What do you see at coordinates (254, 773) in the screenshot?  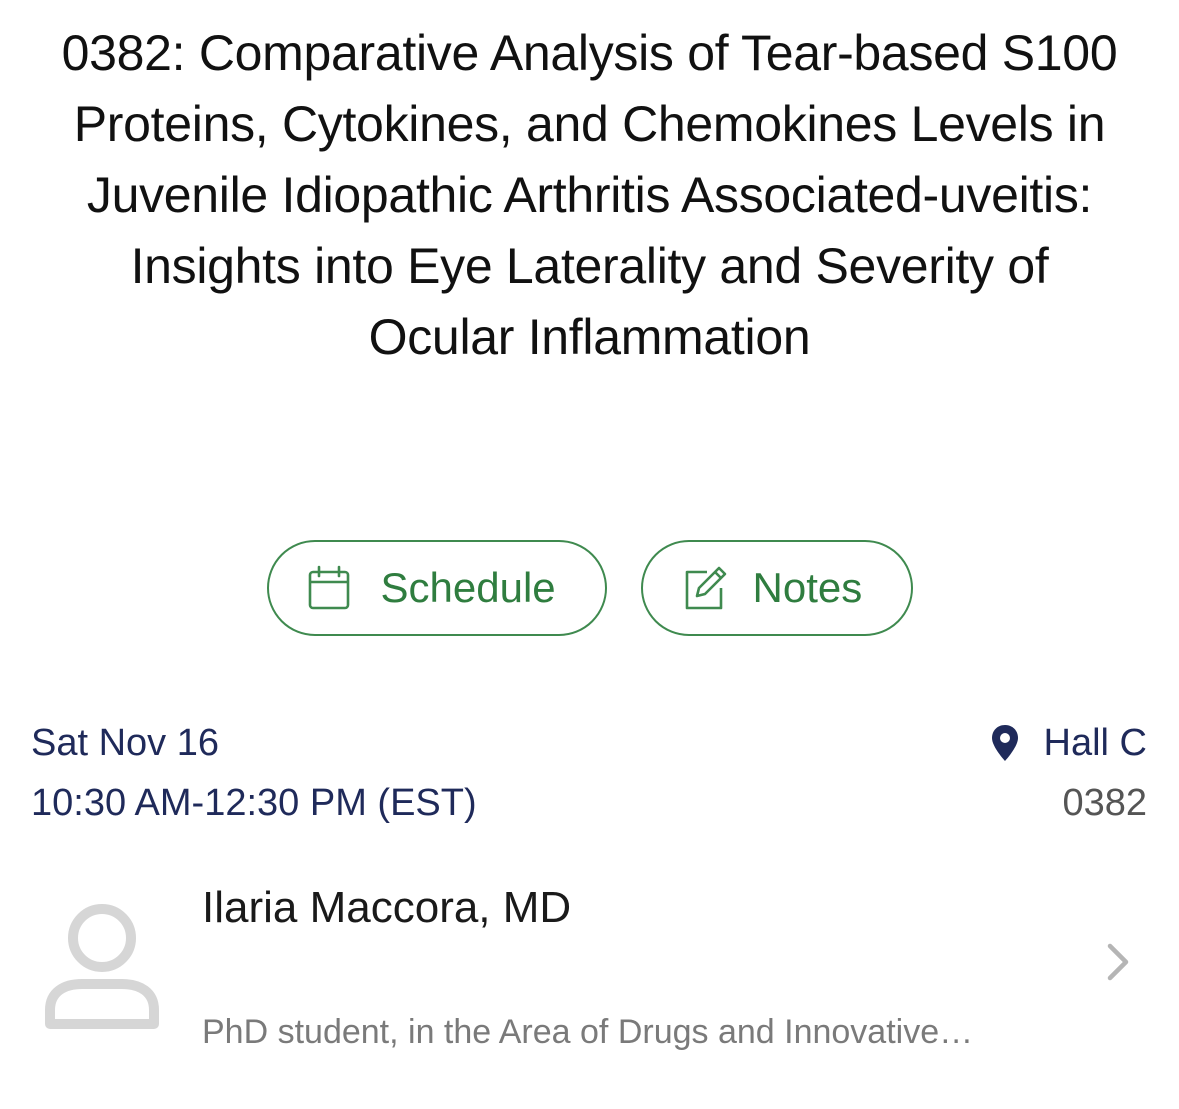 I see `session-datetime: Sat Nov 16 10:30 AM-12:30 PM (EST)` at bounding box center [254, 773].